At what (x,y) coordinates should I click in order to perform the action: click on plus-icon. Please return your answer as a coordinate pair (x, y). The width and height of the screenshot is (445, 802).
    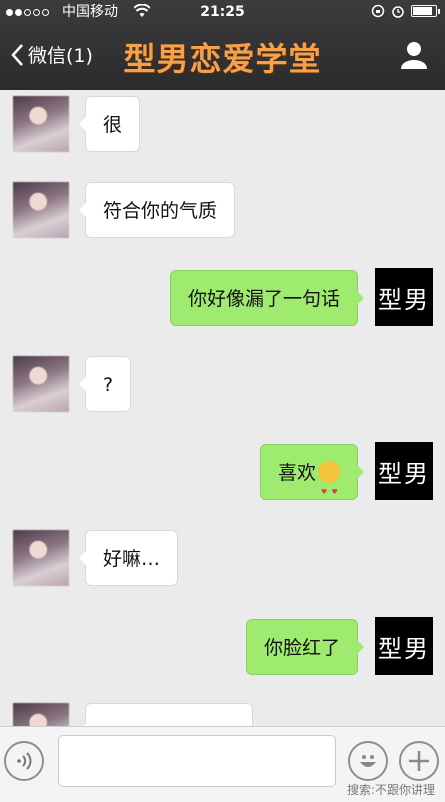
    Looking at the image, I should click on (419, 761).